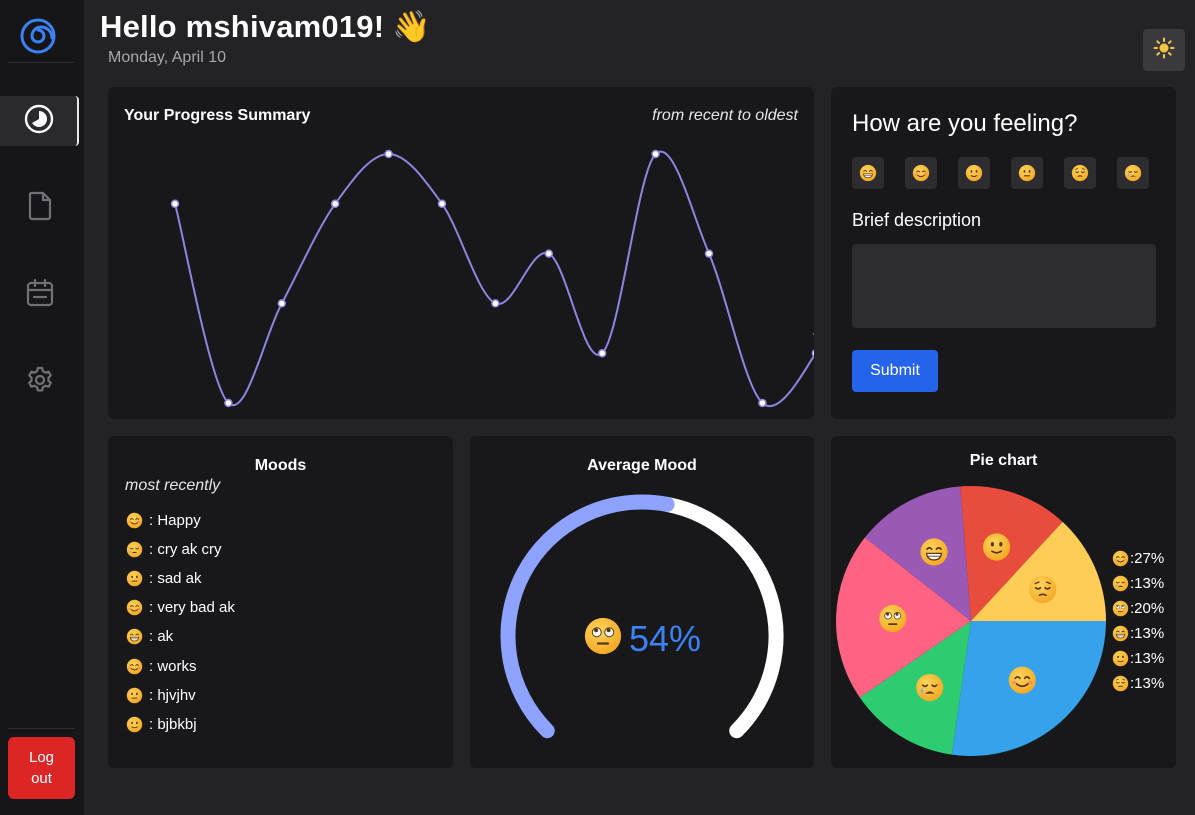 The image size is (1195, 815). I want to click on mood-list-text: : bjbkbj, so click(173, 724).